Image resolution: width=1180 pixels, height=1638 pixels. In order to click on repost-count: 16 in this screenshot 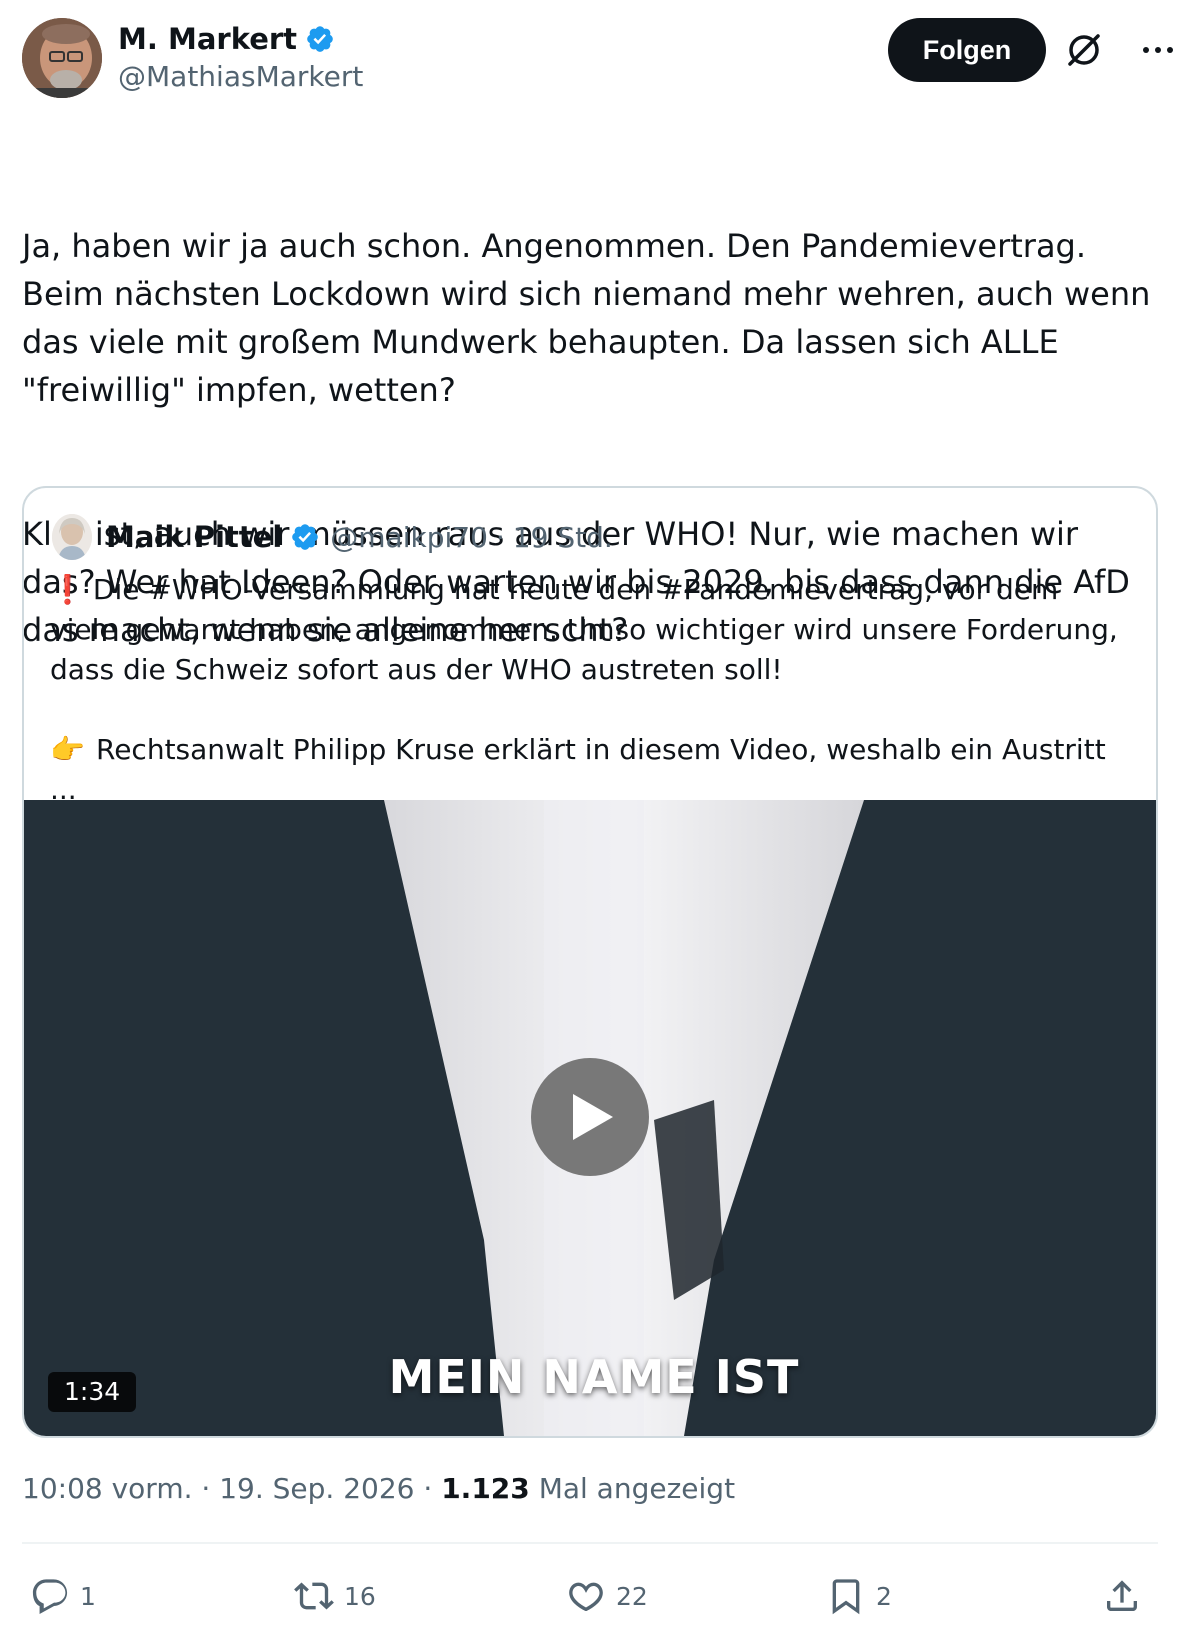, I will do `click(360, 1596)`.